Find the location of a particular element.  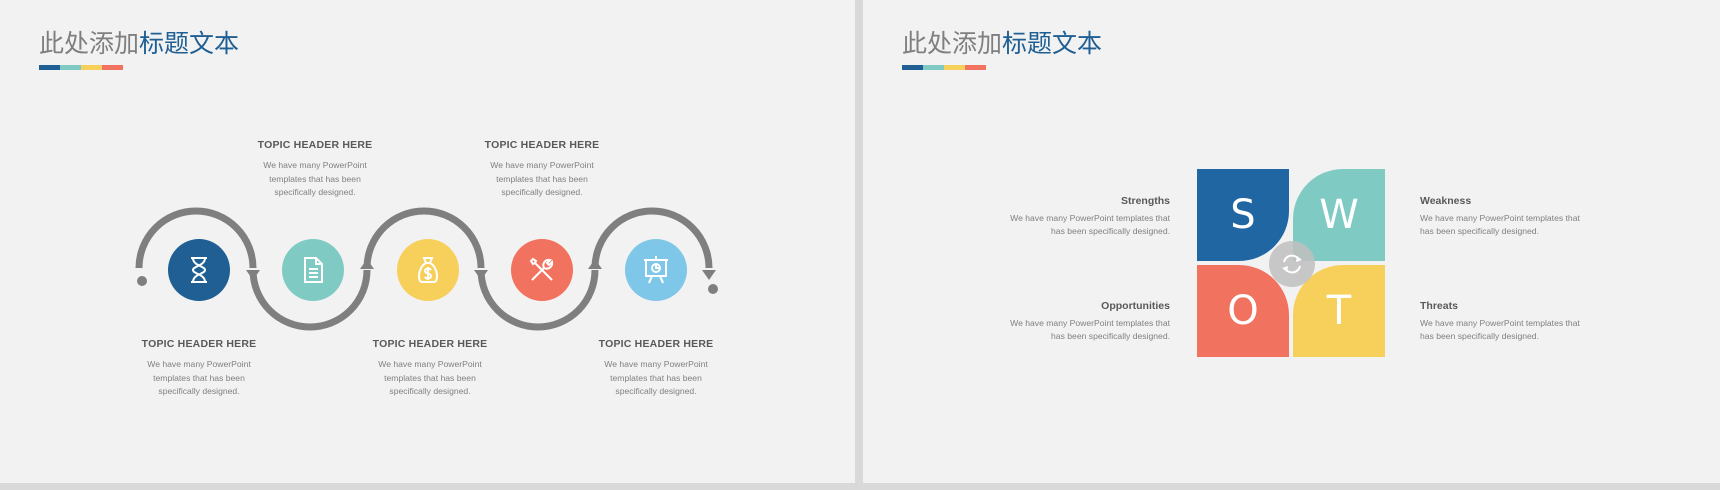

money-bag-icon is located at coordinates (428, 270).